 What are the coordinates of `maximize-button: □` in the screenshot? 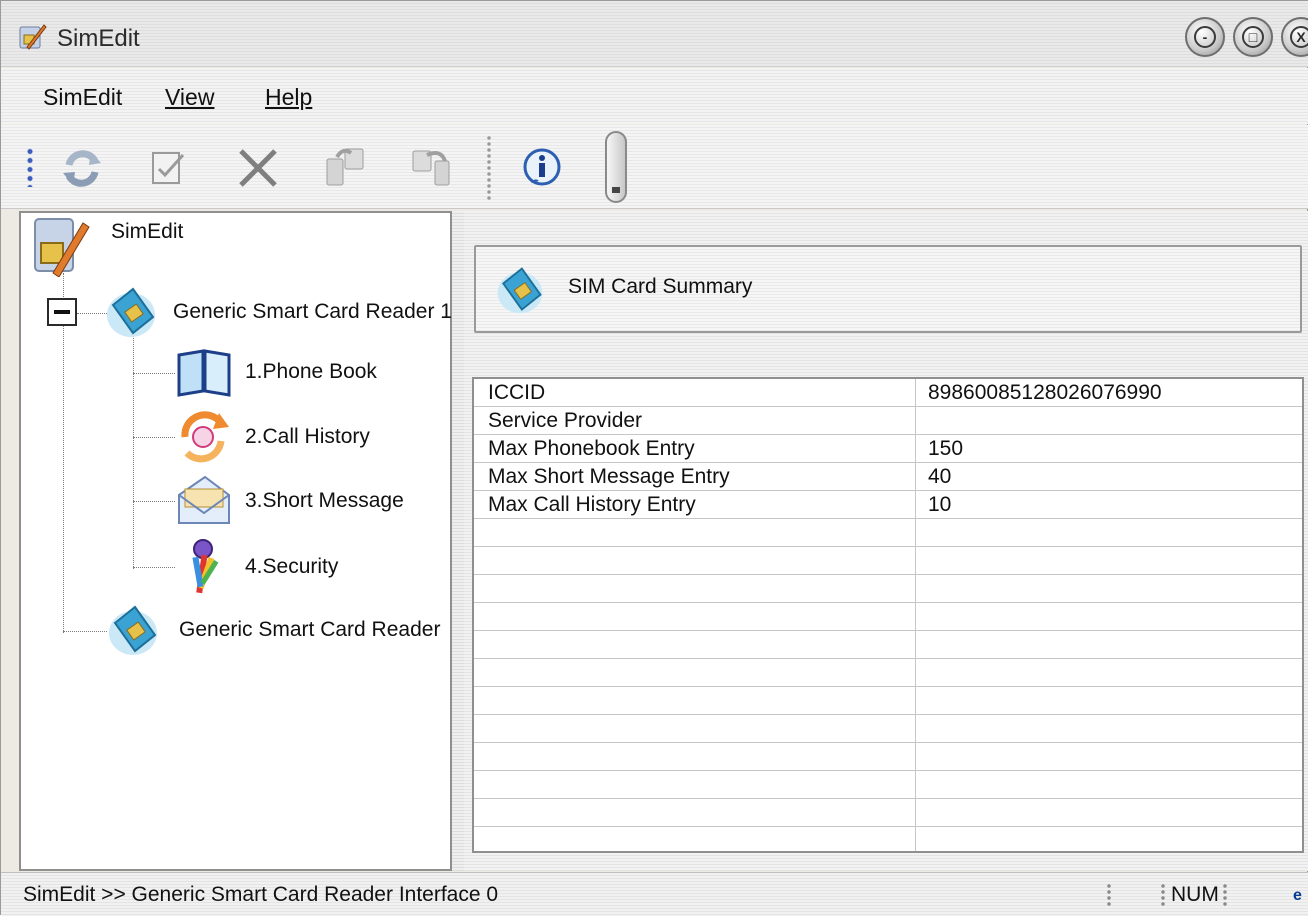 It's located at (1253, 37).